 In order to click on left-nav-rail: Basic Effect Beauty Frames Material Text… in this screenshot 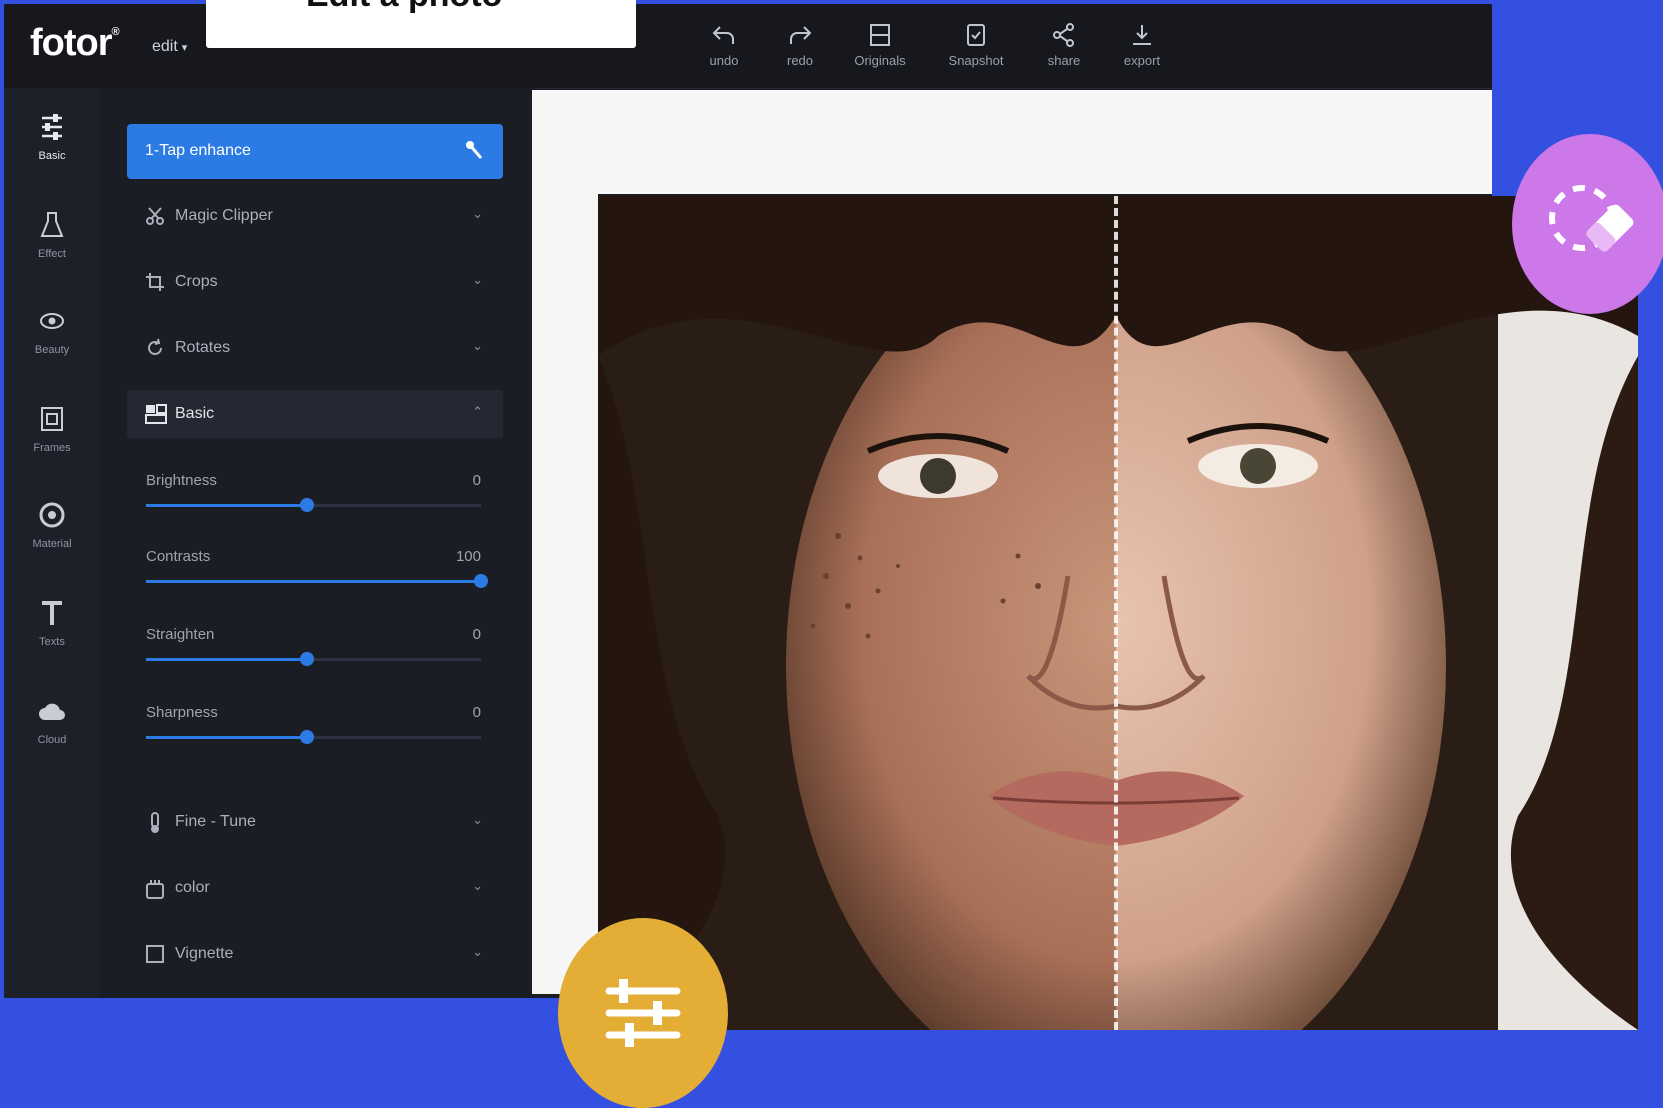, I will do `click(52, 543)`.